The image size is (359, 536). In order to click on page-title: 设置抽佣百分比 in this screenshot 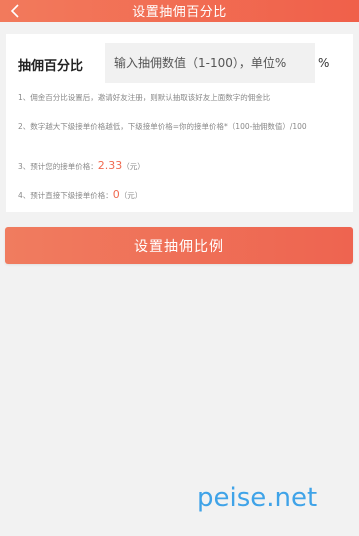, I will do `click(179, 12)`.